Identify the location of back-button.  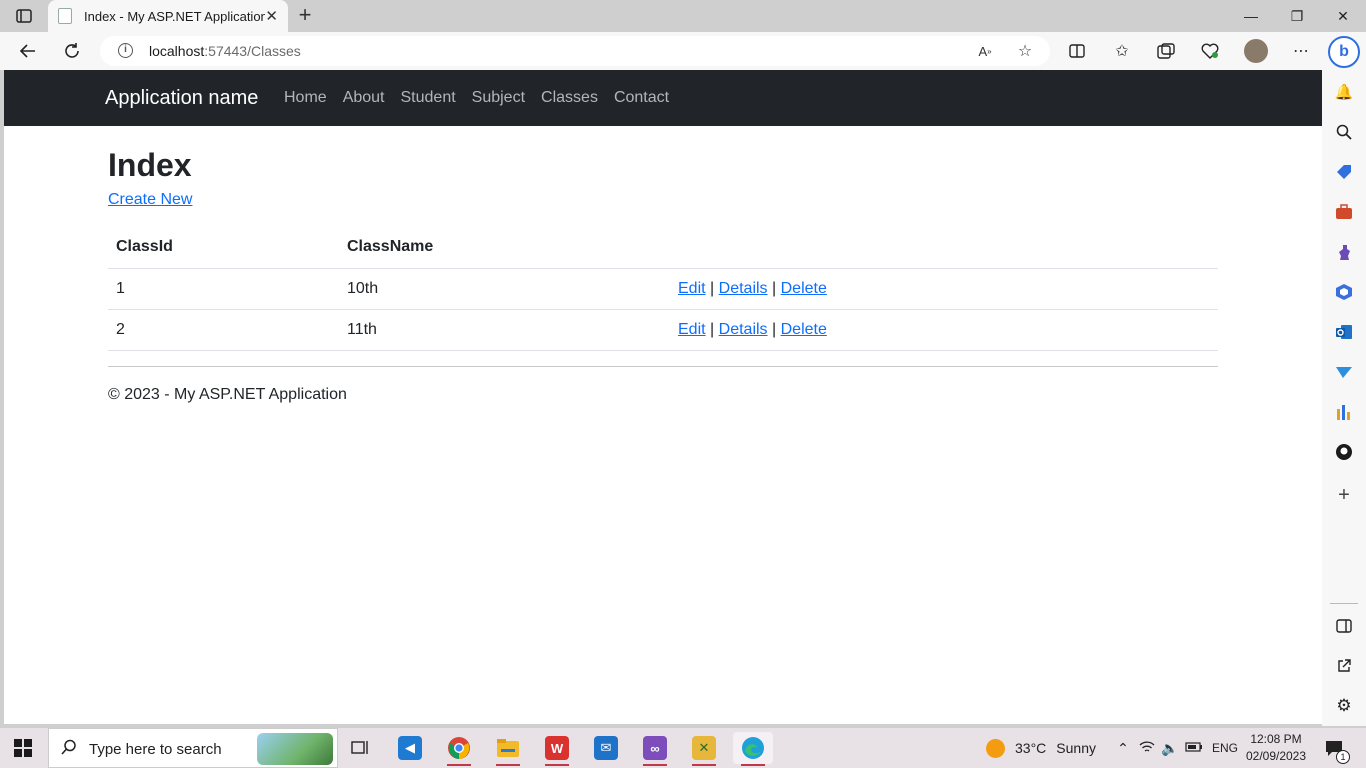
(28, 51).